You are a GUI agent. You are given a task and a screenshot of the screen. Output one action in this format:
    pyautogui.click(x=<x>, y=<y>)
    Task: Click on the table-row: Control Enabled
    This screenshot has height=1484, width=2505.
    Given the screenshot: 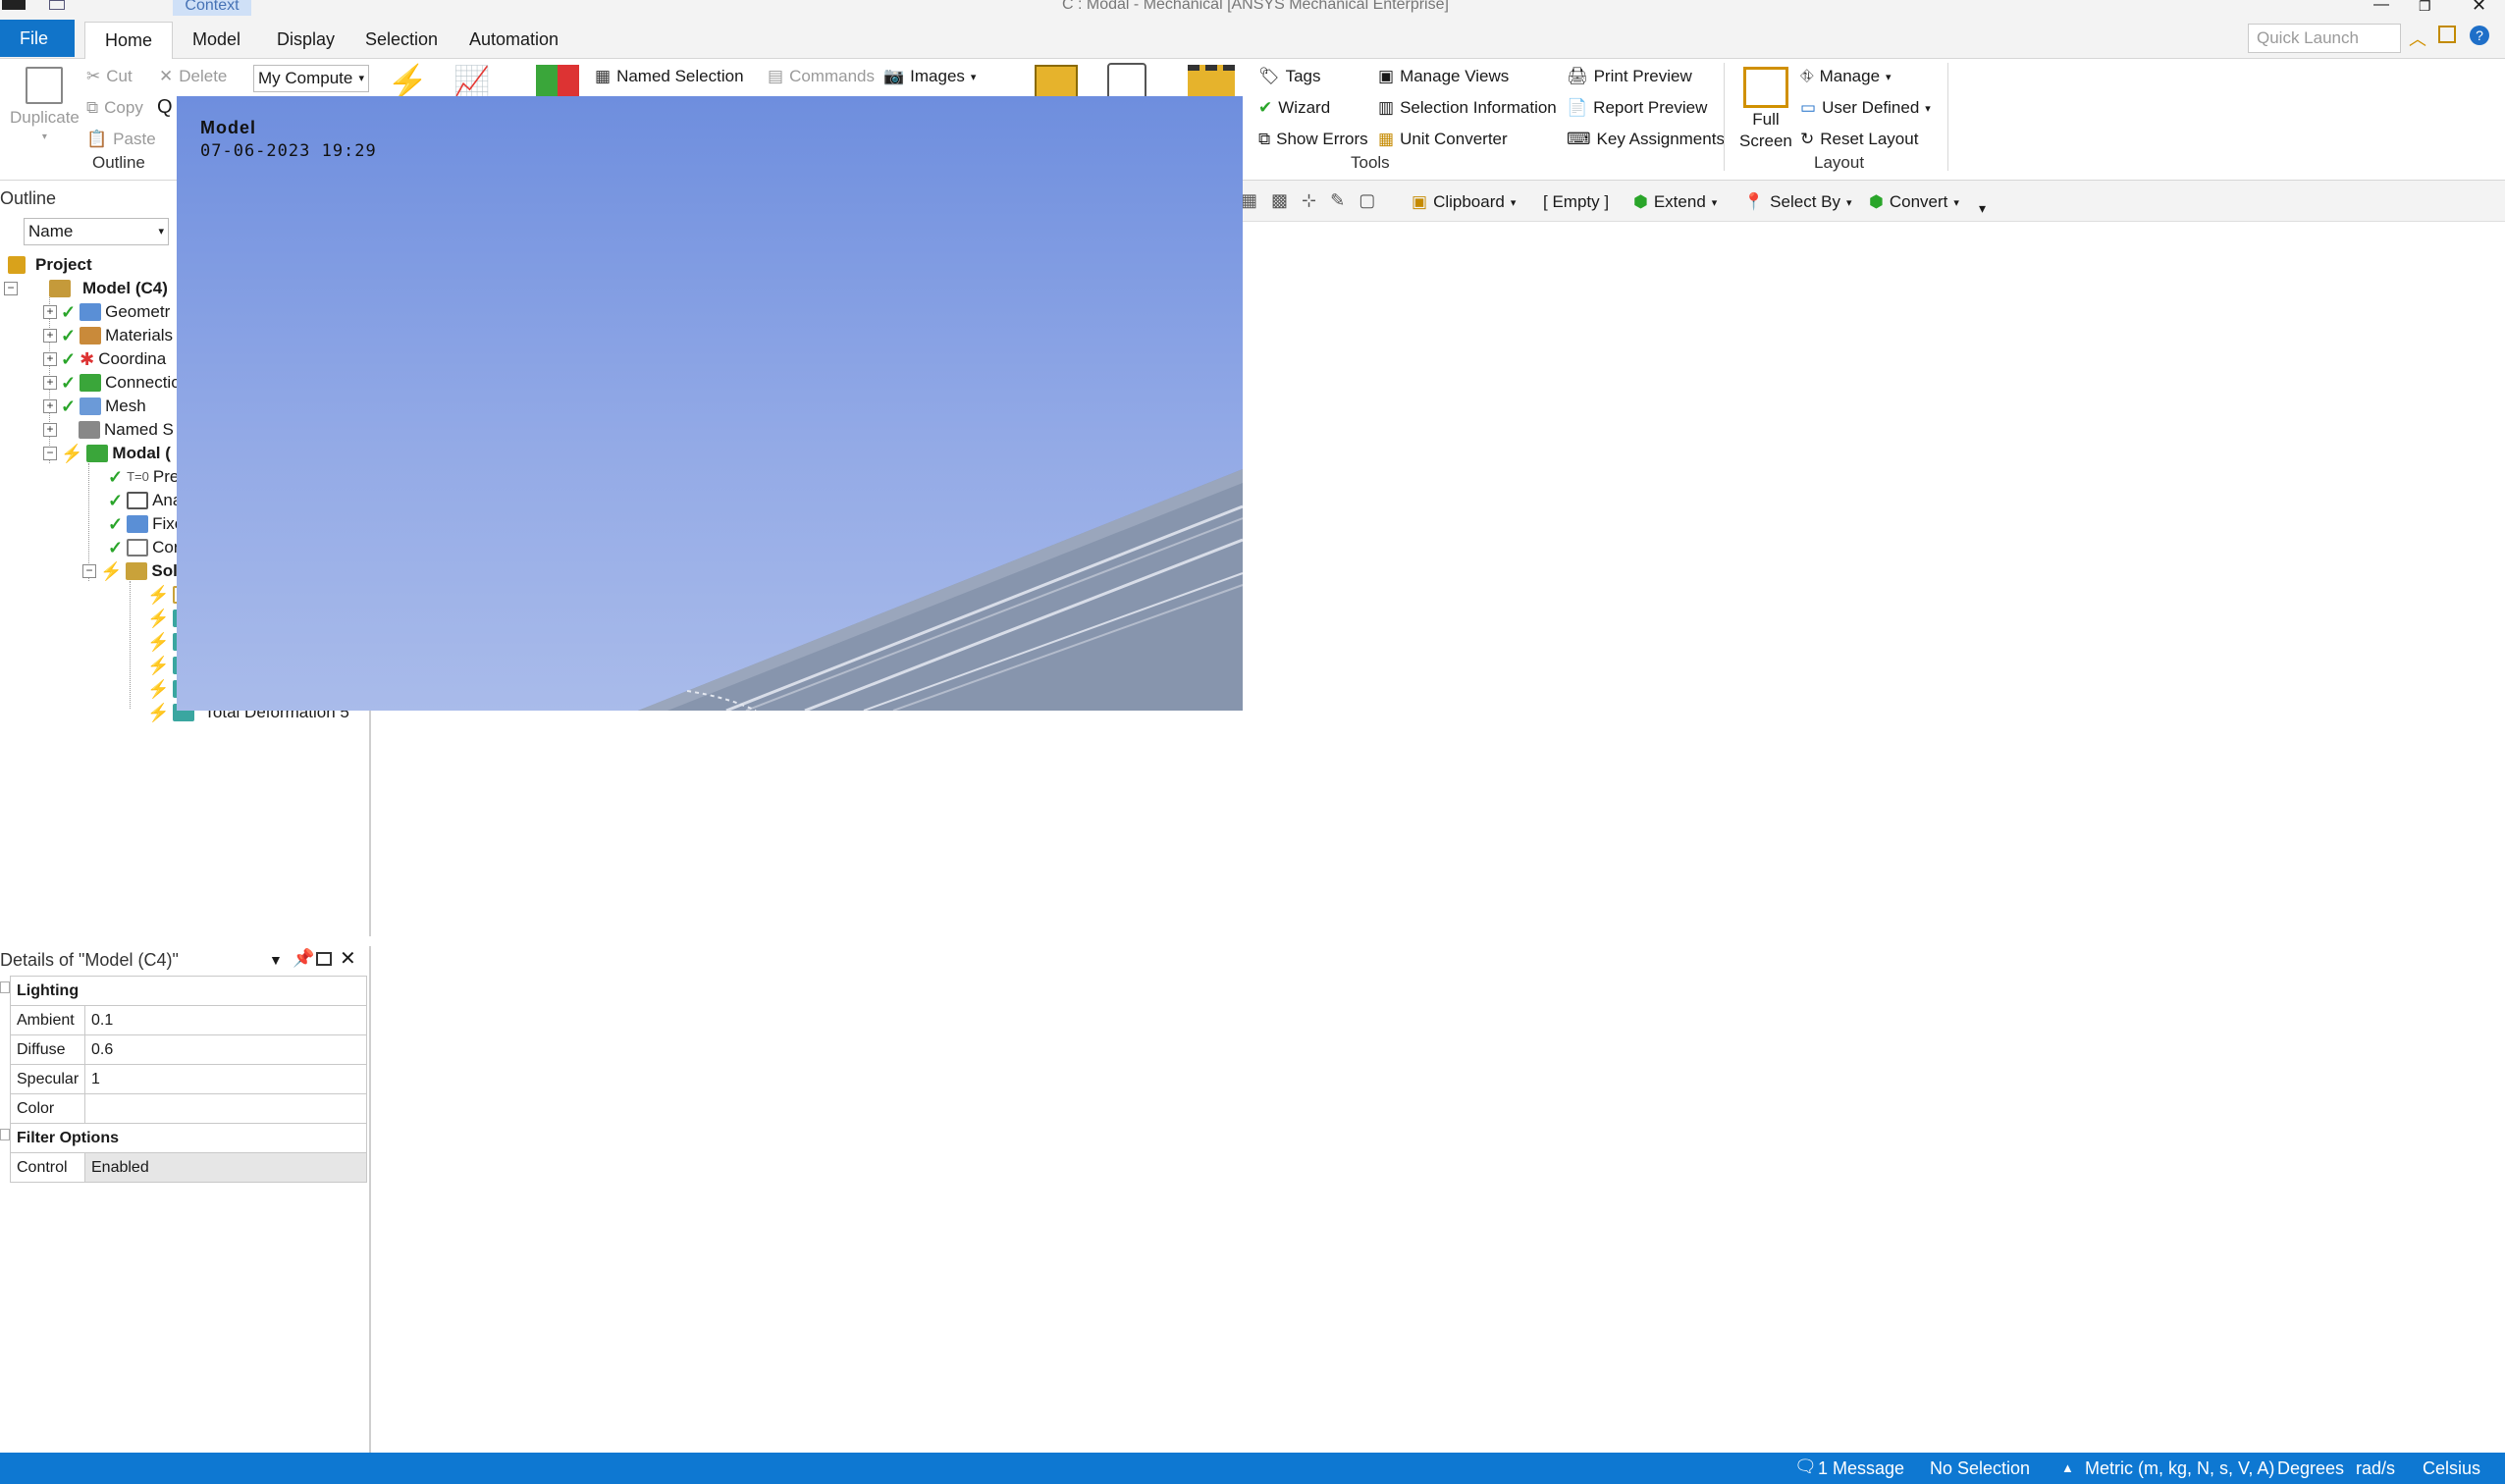 What is the action you would take?
    pyautogui.click(x=189, y=1167)
    